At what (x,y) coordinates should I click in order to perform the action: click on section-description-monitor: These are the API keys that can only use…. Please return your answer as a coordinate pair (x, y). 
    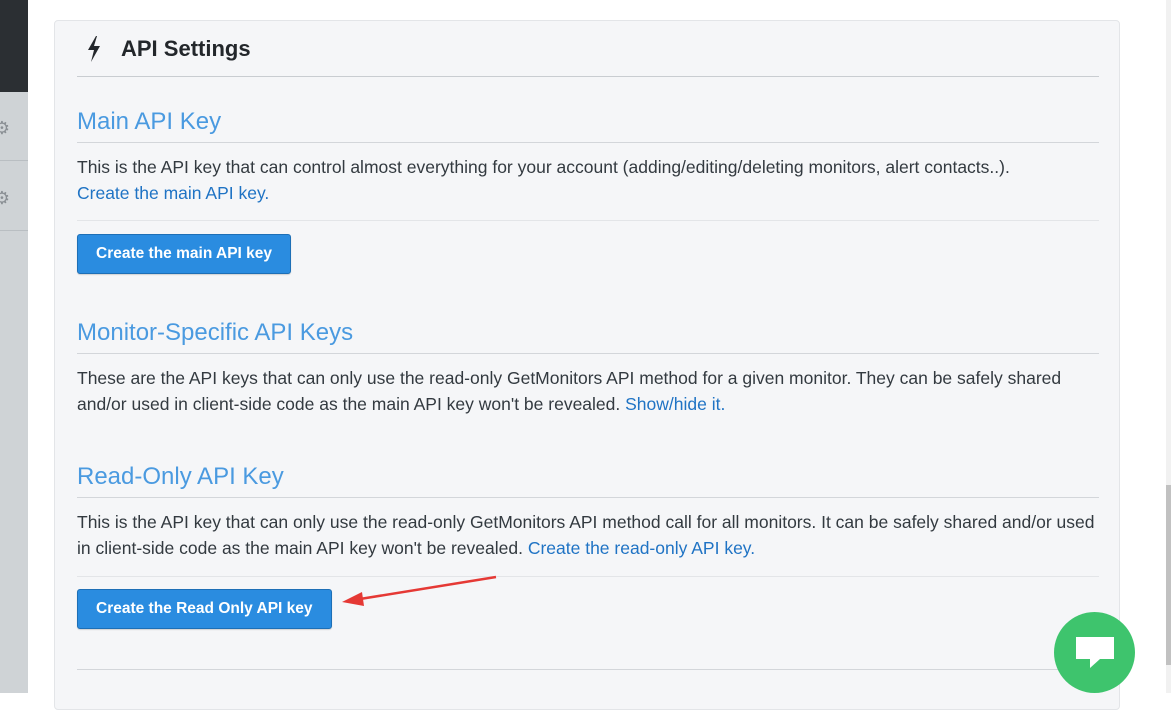
    Looking at the image, I should click on (588, 391).